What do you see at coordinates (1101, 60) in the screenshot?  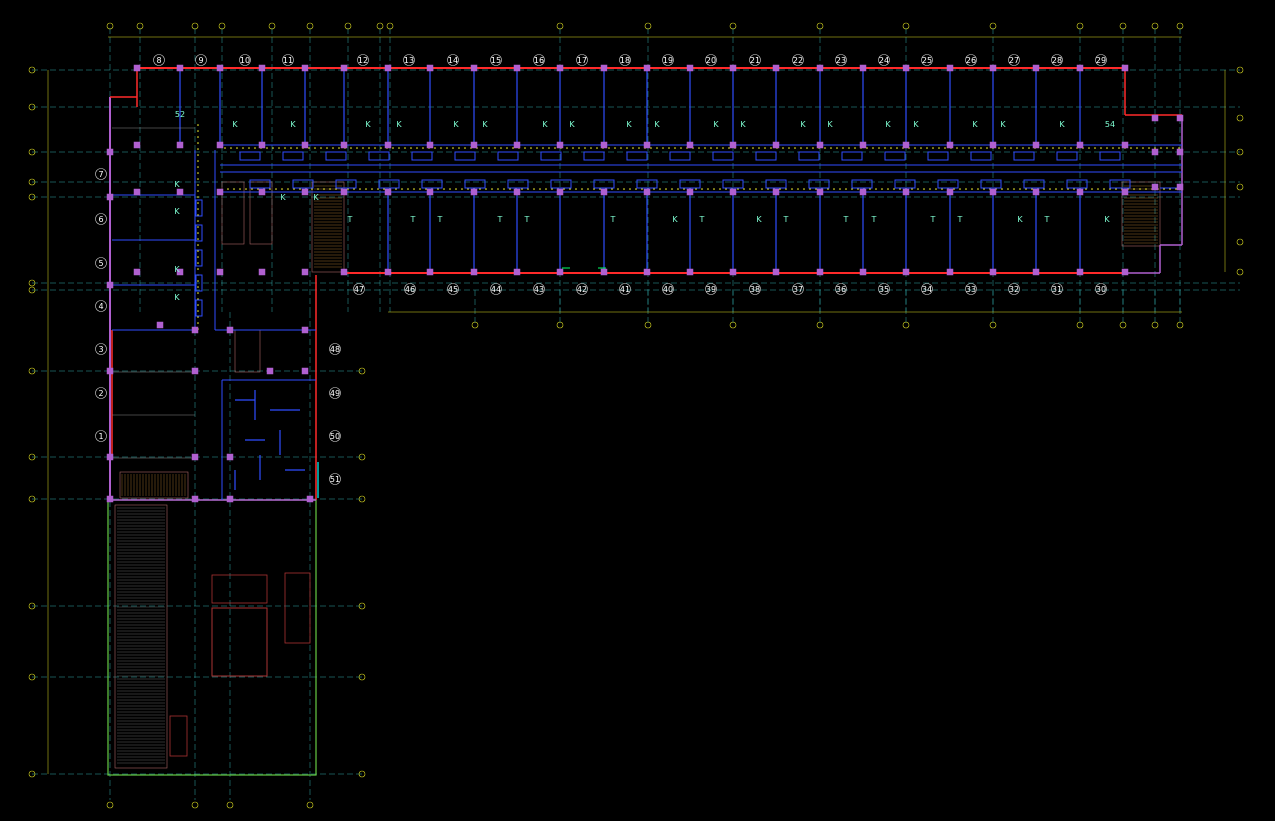 I see `room-number-29: 29` at bounding box center [1101, 60].